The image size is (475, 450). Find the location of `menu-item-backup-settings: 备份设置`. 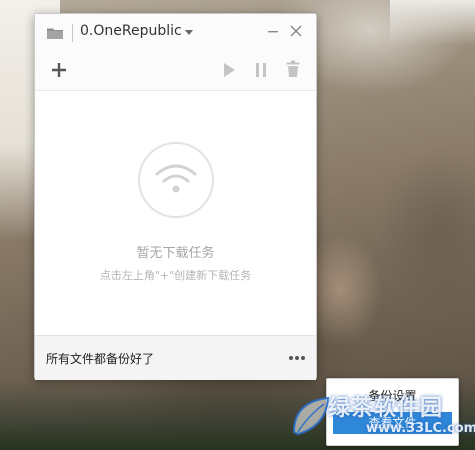

menu-item-backup-settings: 备份设置 is located at coordinates (392, 395).